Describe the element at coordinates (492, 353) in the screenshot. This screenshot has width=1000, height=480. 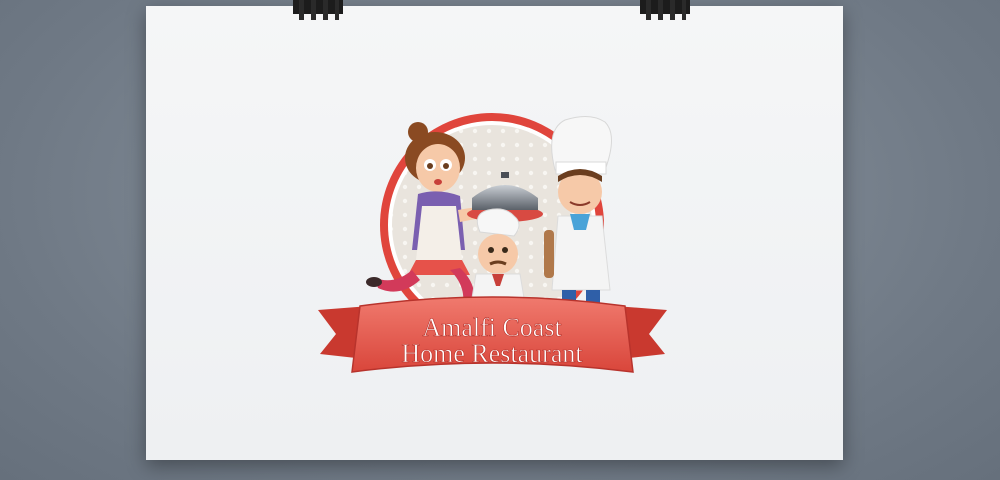
I see `logo-line2: Home Restaurant` at that location.